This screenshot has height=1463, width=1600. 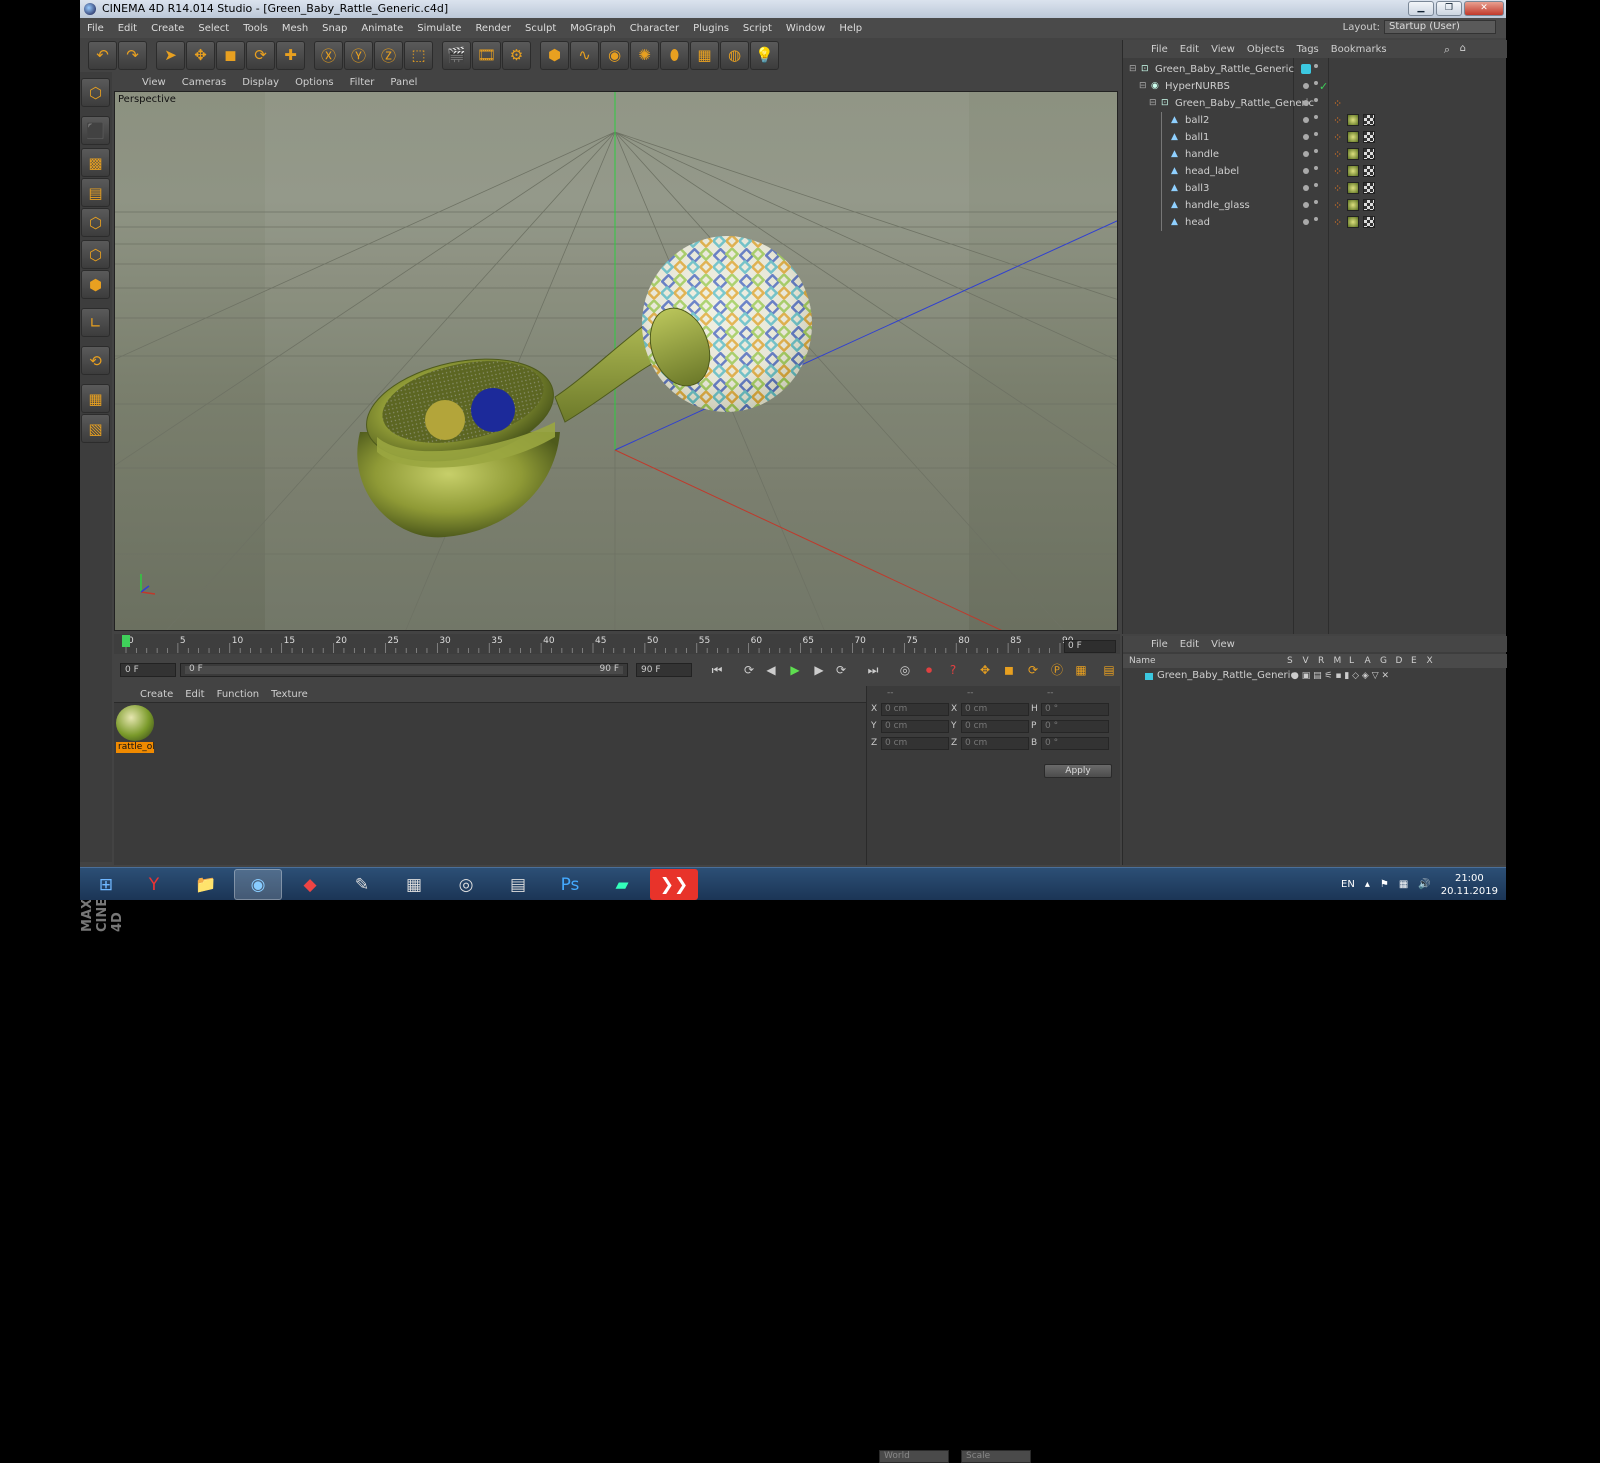 I want to click on points-mode-icon: ⬡, so click(x=95, y=222).